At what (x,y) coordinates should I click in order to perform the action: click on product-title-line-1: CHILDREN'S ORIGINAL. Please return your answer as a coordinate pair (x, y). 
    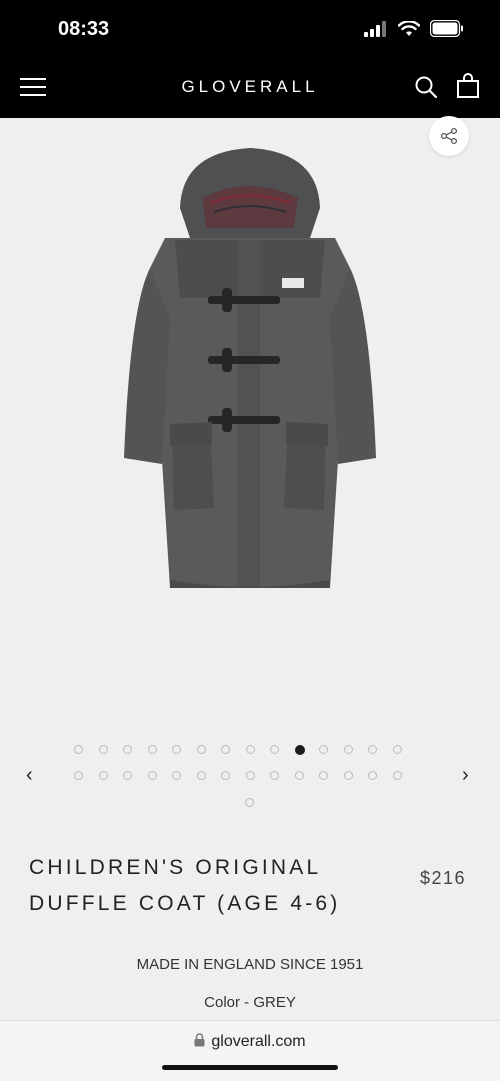
    Looking at the image, I should click on (175, 867).